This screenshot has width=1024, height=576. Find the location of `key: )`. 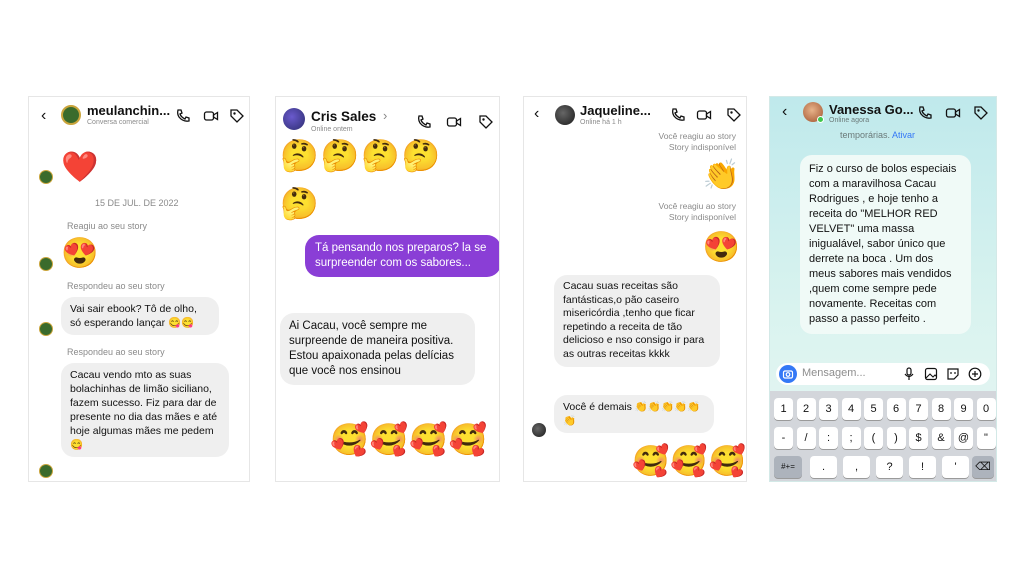

key: ) is located at coordinates (896, 438).